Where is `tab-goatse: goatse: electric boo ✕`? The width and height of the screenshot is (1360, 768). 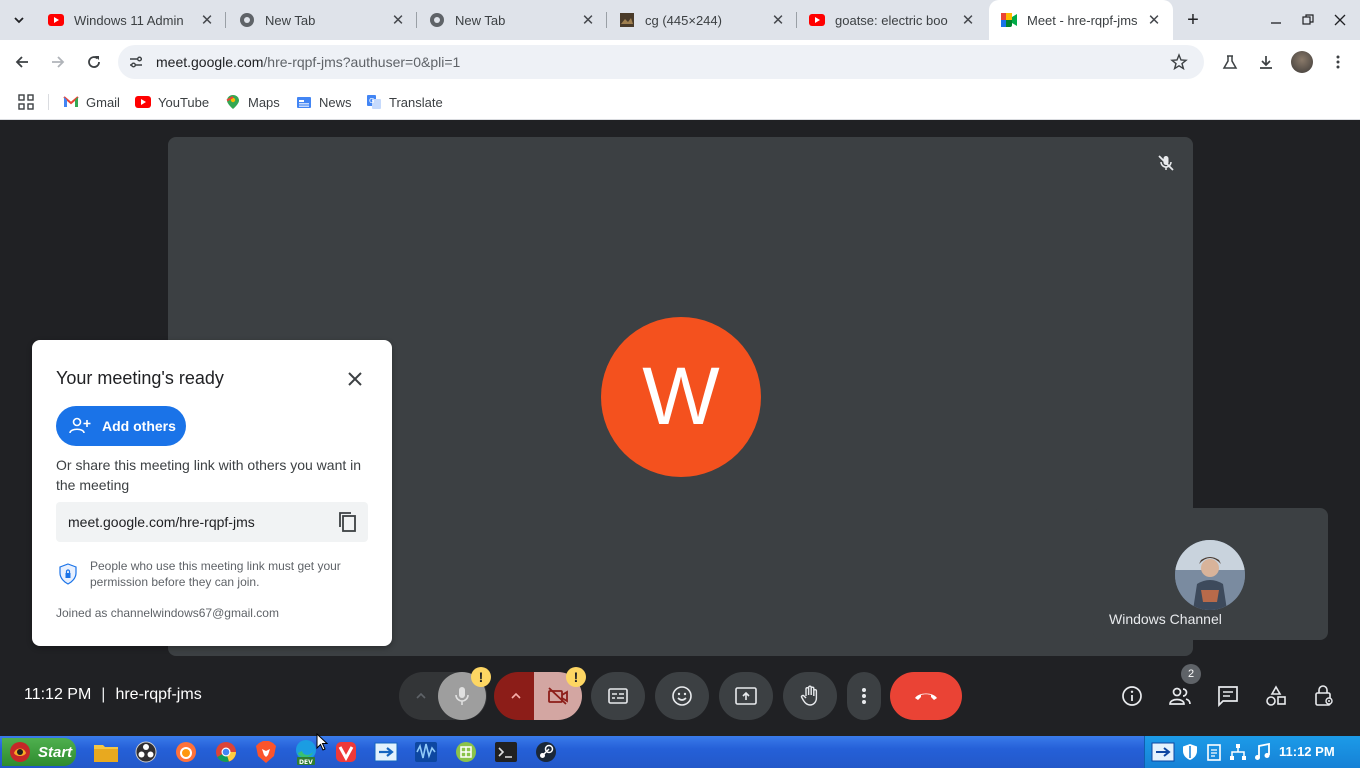
tab-goatse: goatse: electric boo ✕ is located at coordinates (892, 20).